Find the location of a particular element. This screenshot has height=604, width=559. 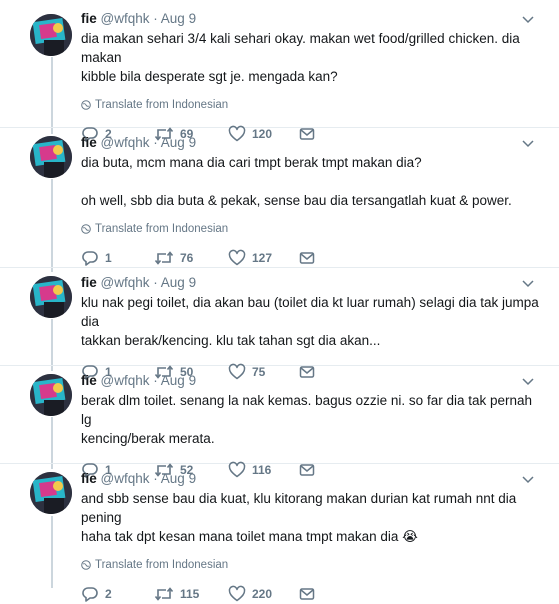

tweet-actions: 2 115 220 is located at coordinates (313, 594).